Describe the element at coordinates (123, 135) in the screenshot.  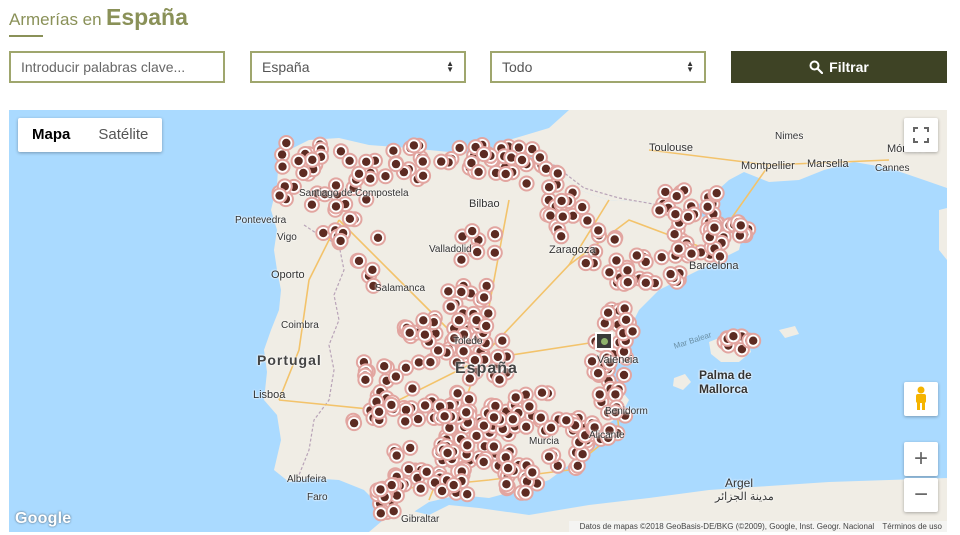
I see `tab-satellite: Satélite` at that location.